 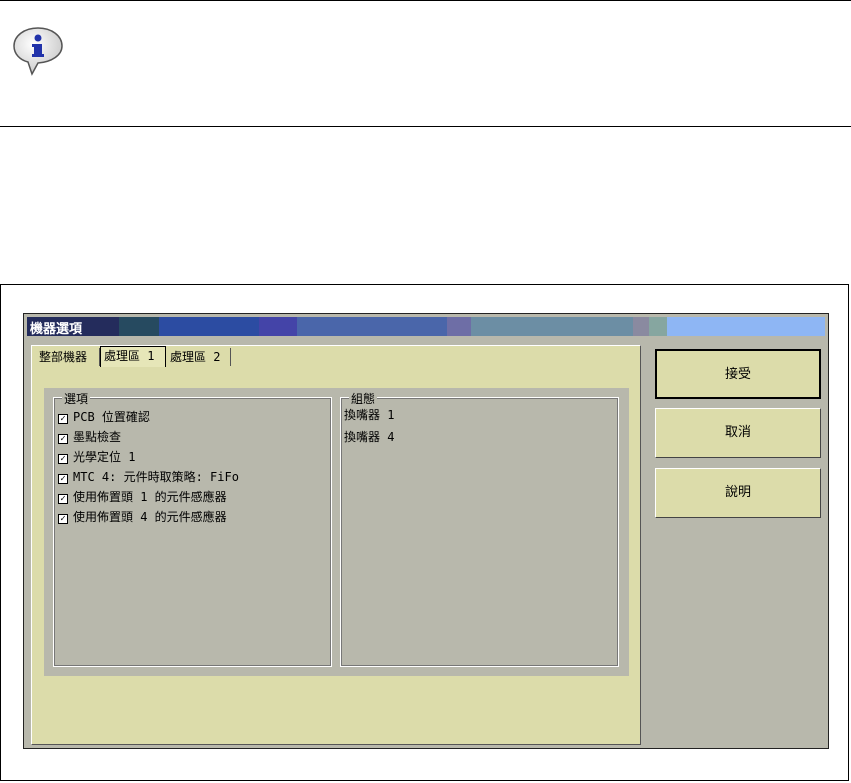 I want to click on config-legend: 組態, so click(x=363, y=398).